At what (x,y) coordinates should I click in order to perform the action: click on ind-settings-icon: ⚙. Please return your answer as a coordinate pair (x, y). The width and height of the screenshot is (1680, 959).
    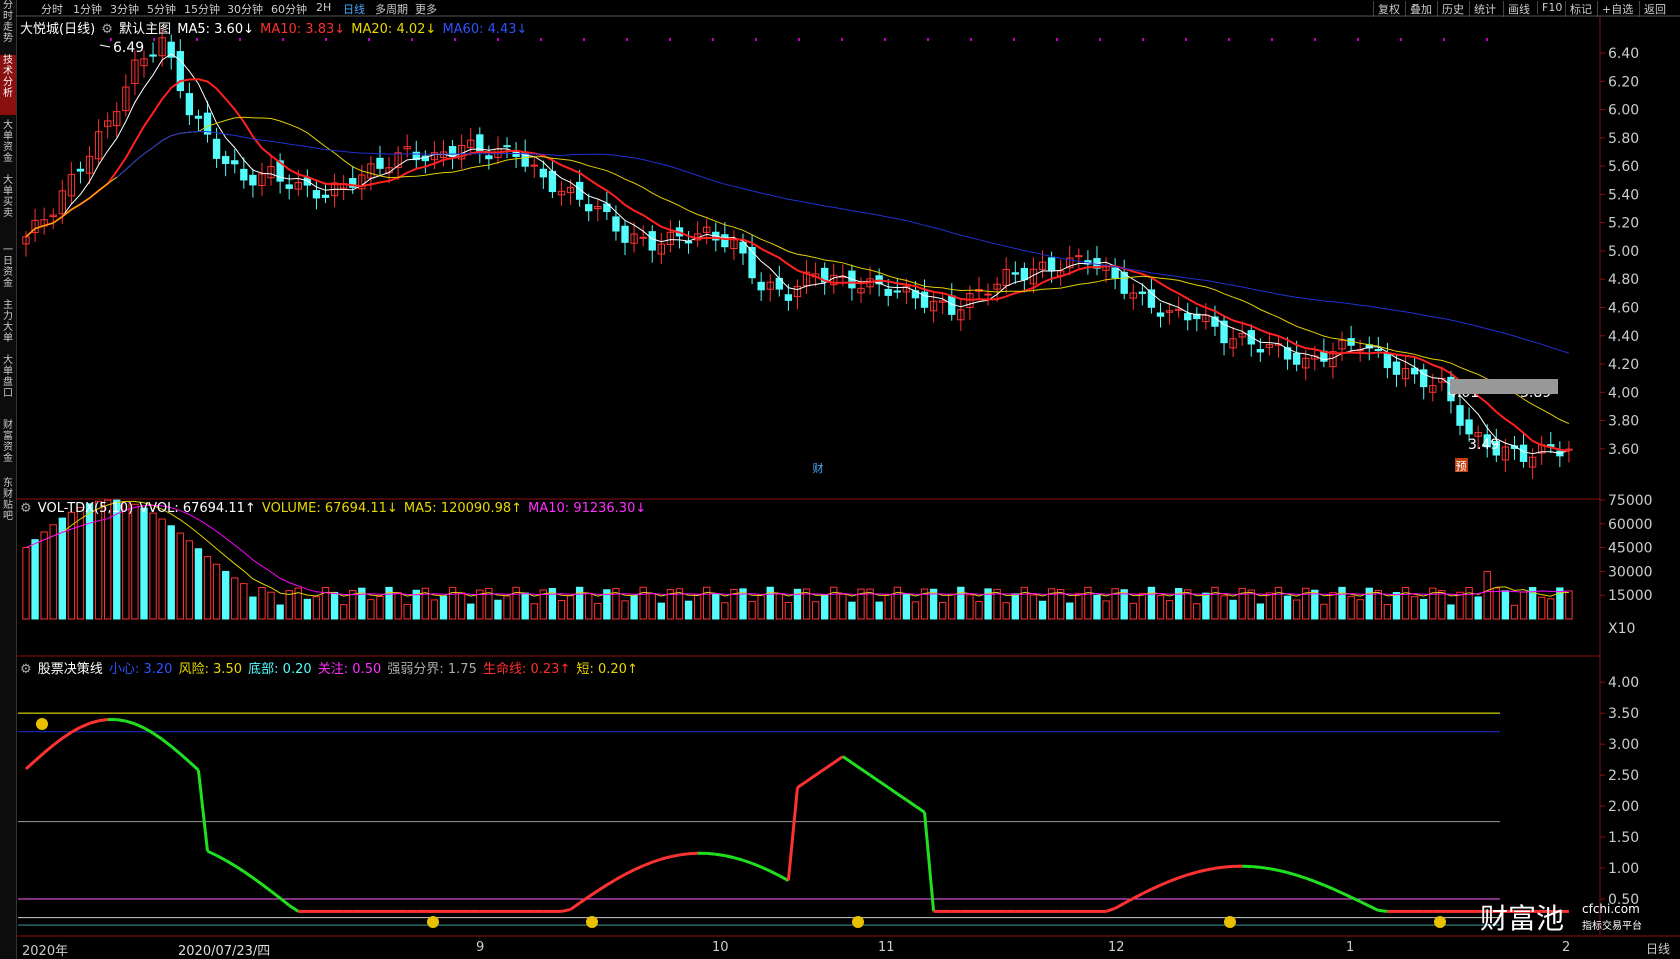
    Looking at the image, I should click on (26, 669).